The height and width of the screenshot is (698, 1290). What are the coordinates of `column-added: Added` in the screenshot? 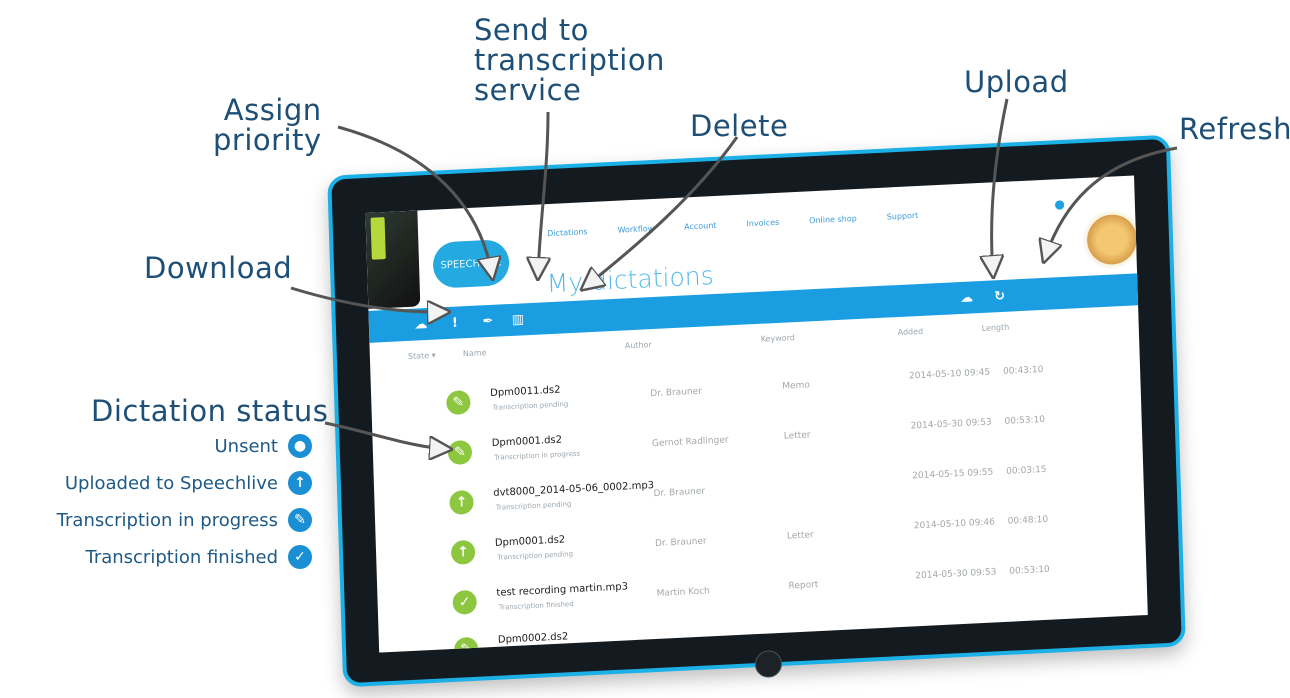 It's located at (911, 332).